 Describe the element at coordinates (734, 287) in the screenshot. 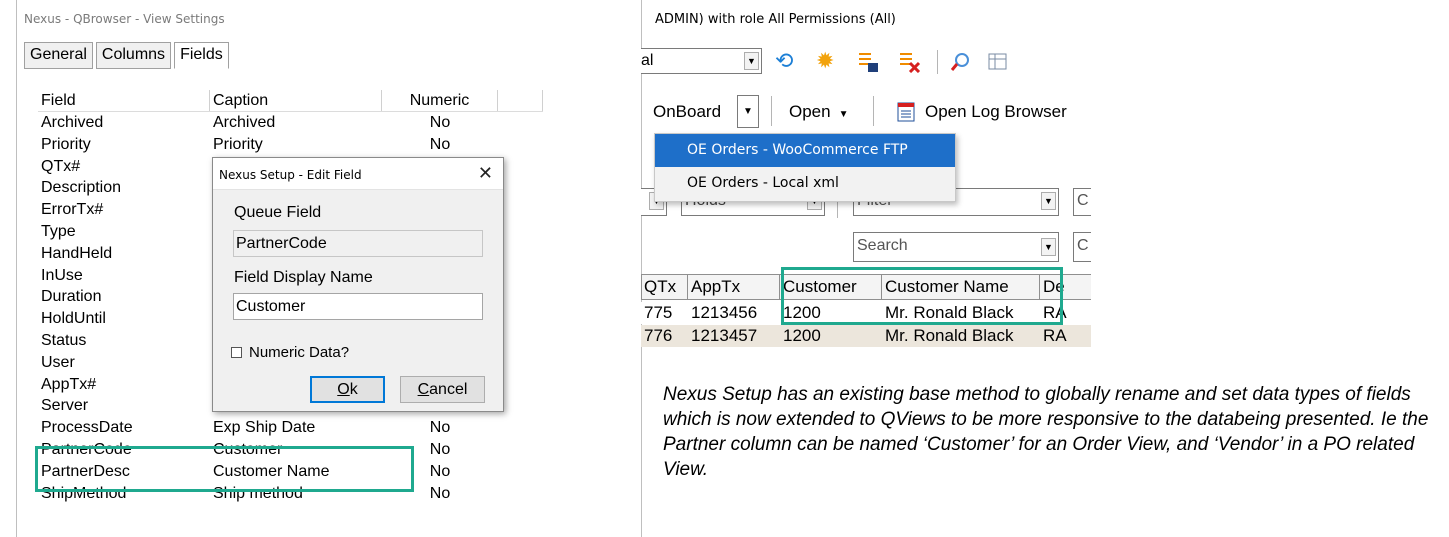

I see `column-apptx: AppTx` at that location.